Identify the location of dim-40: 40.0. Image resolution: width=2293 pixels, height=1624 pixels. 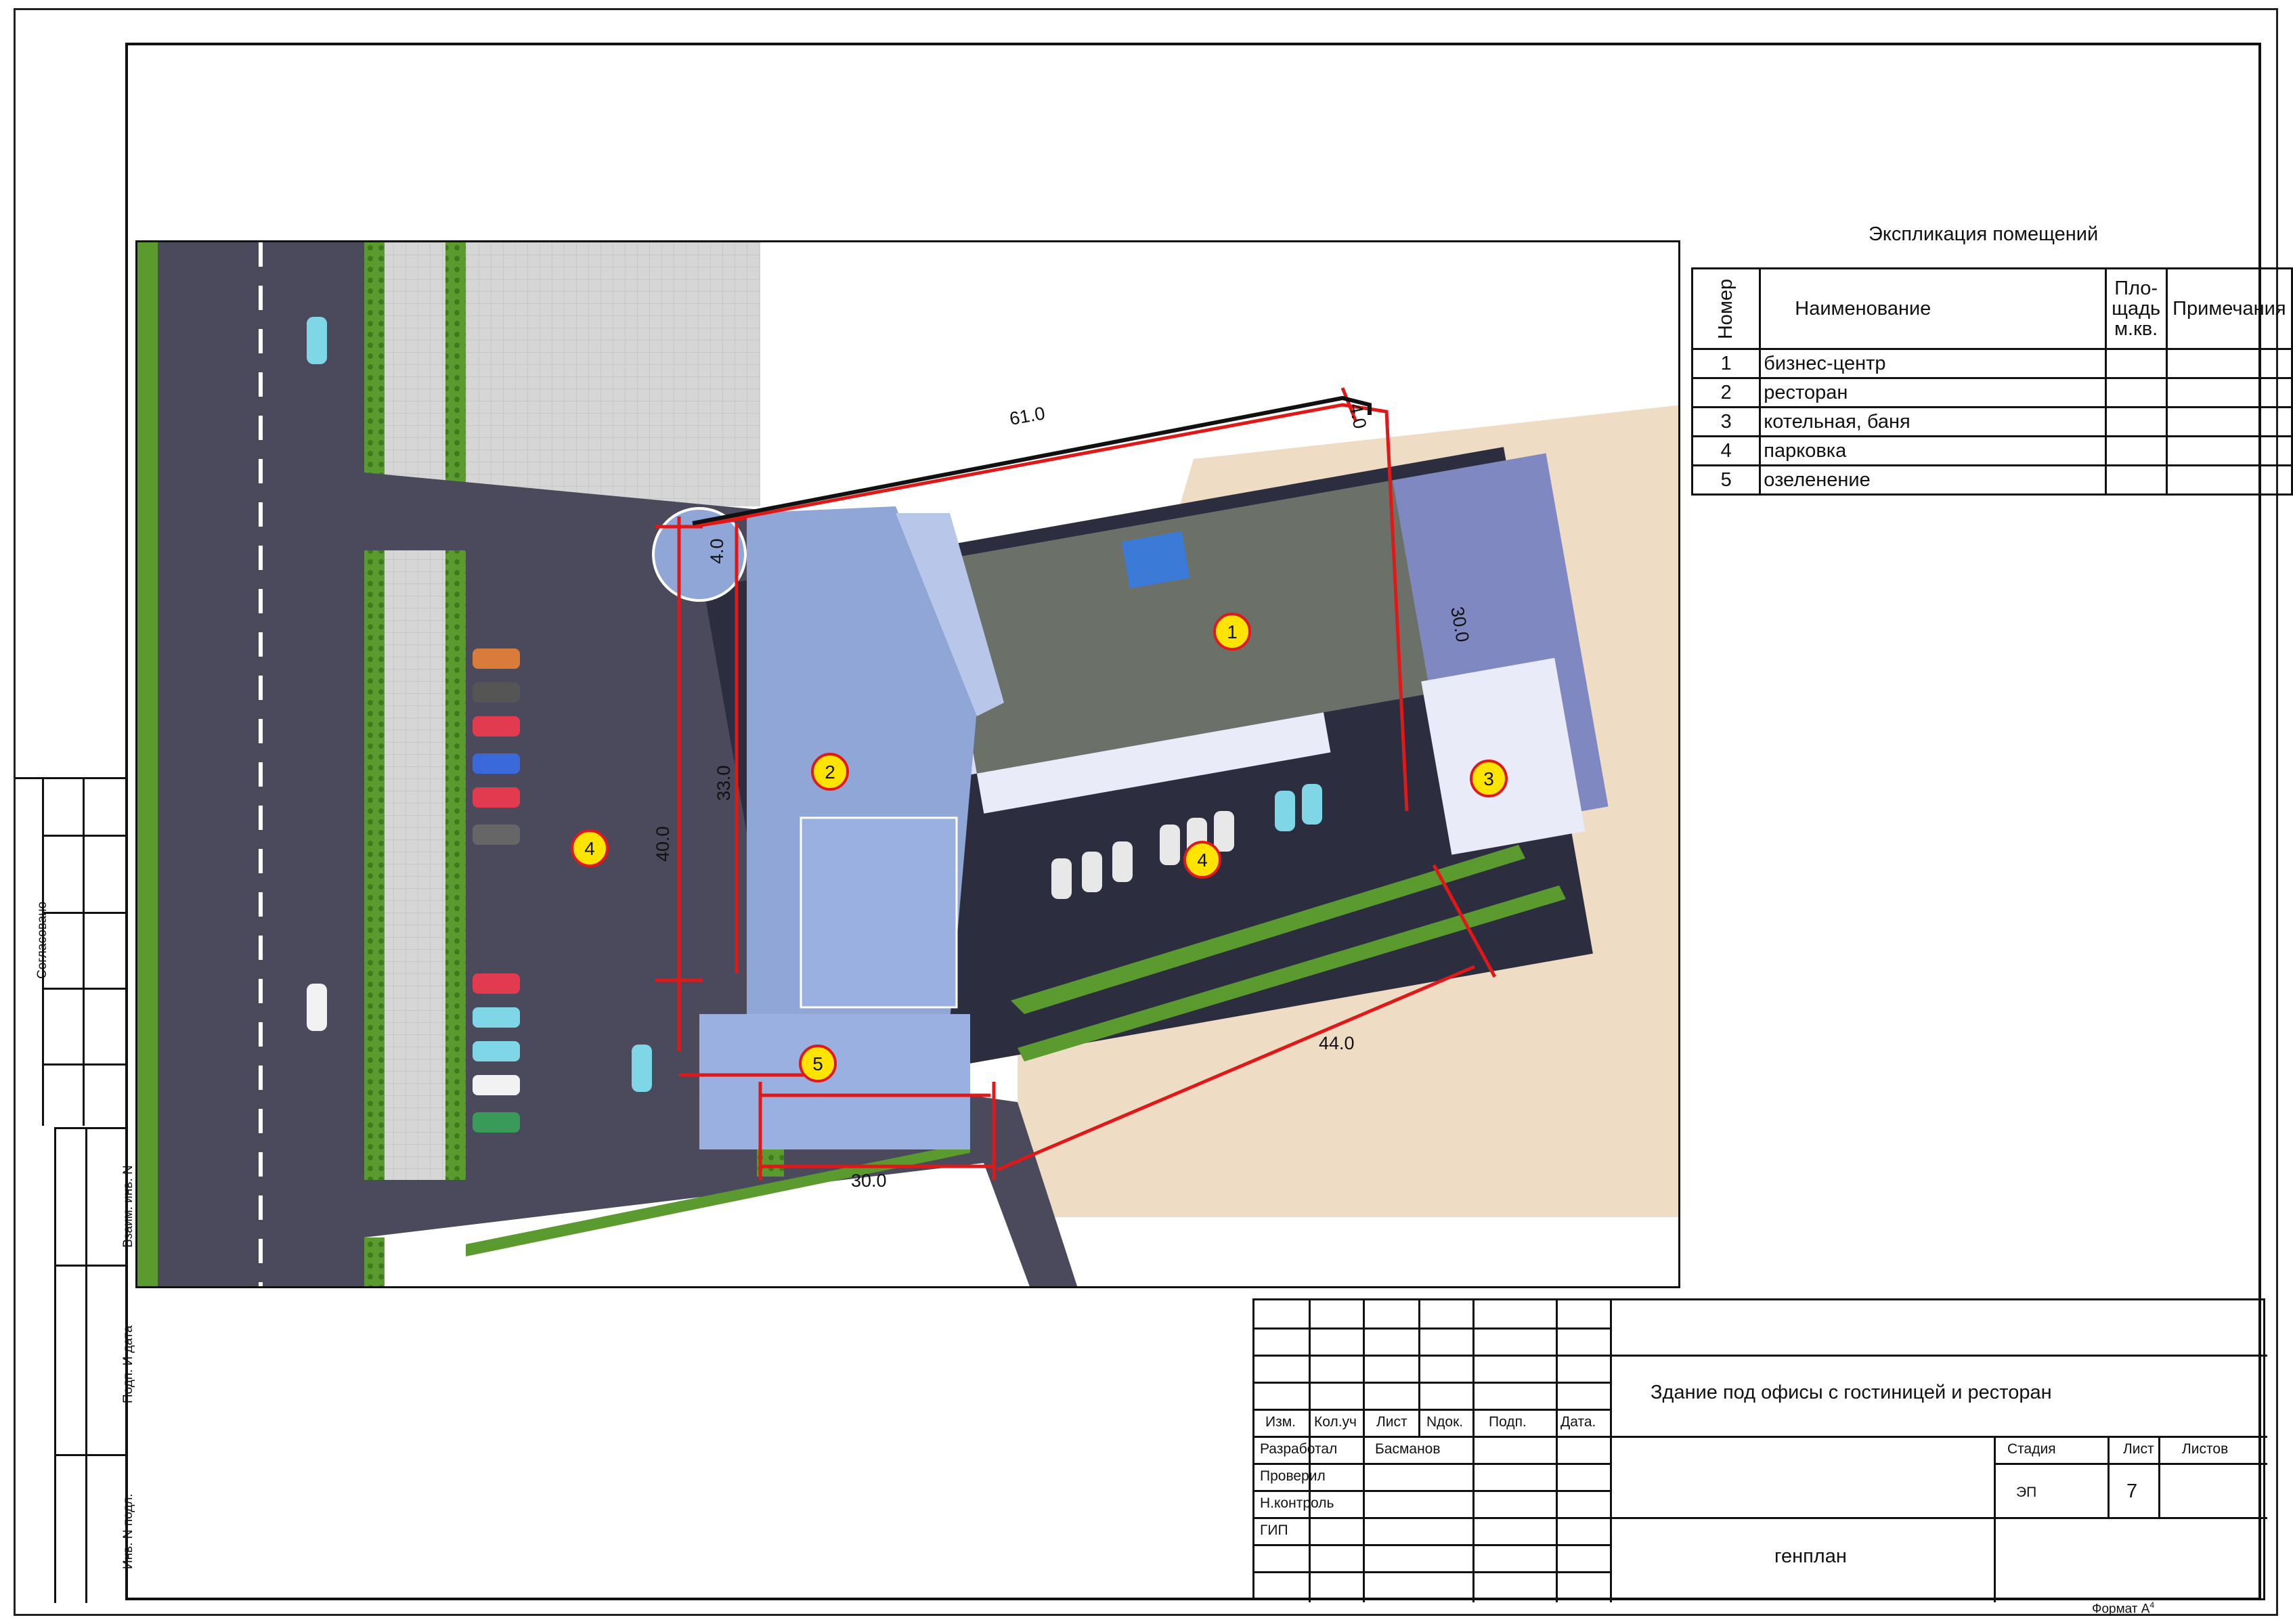
(663, 844).